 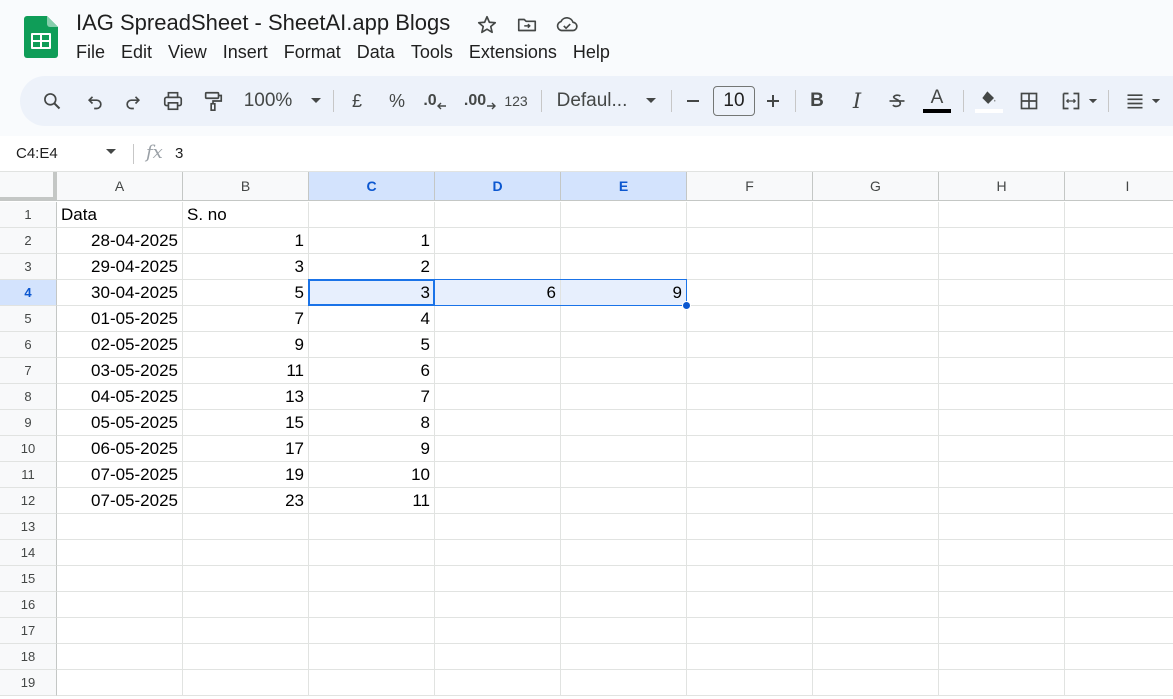 I want to click on bold-button: B, so click(x=817, y=101).